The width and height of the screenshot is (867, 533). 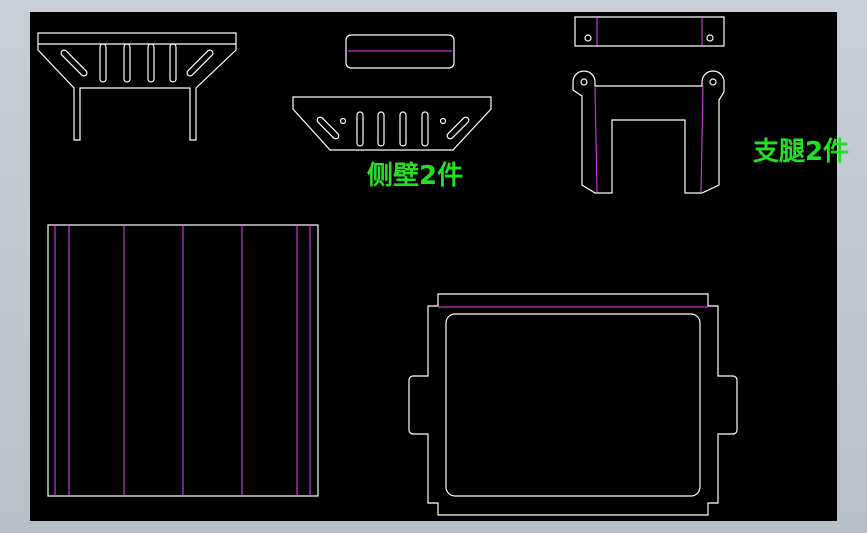 I want to click on basket-front-outline, so click(x=137, y=86).